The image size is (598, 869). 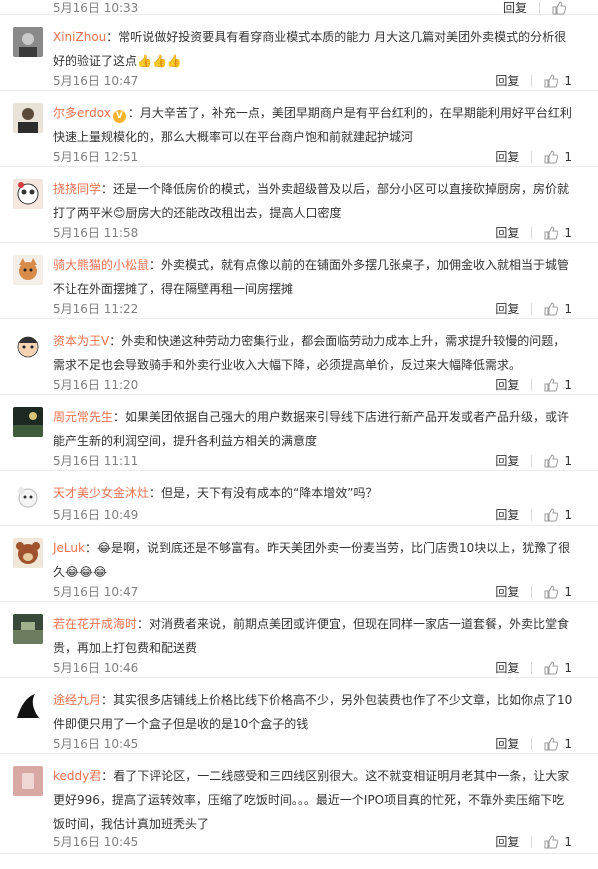 I want to click on username-link: keddy君, so click(x=77, y=776).